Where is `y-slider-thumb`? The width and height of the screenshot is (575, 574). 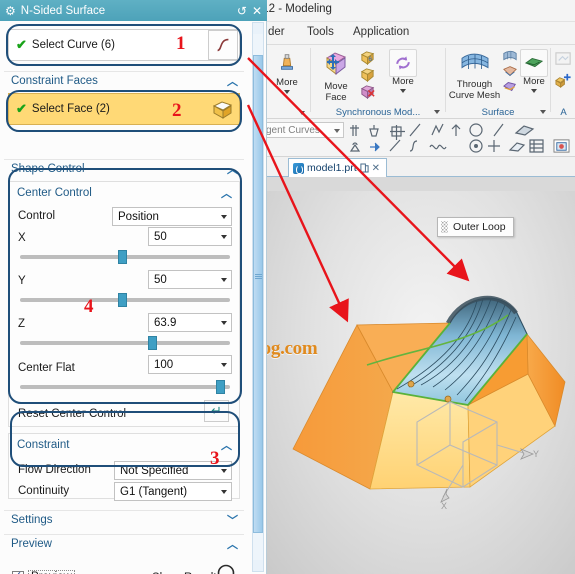
y-slider-thumb is located at coordinates (122, 300).